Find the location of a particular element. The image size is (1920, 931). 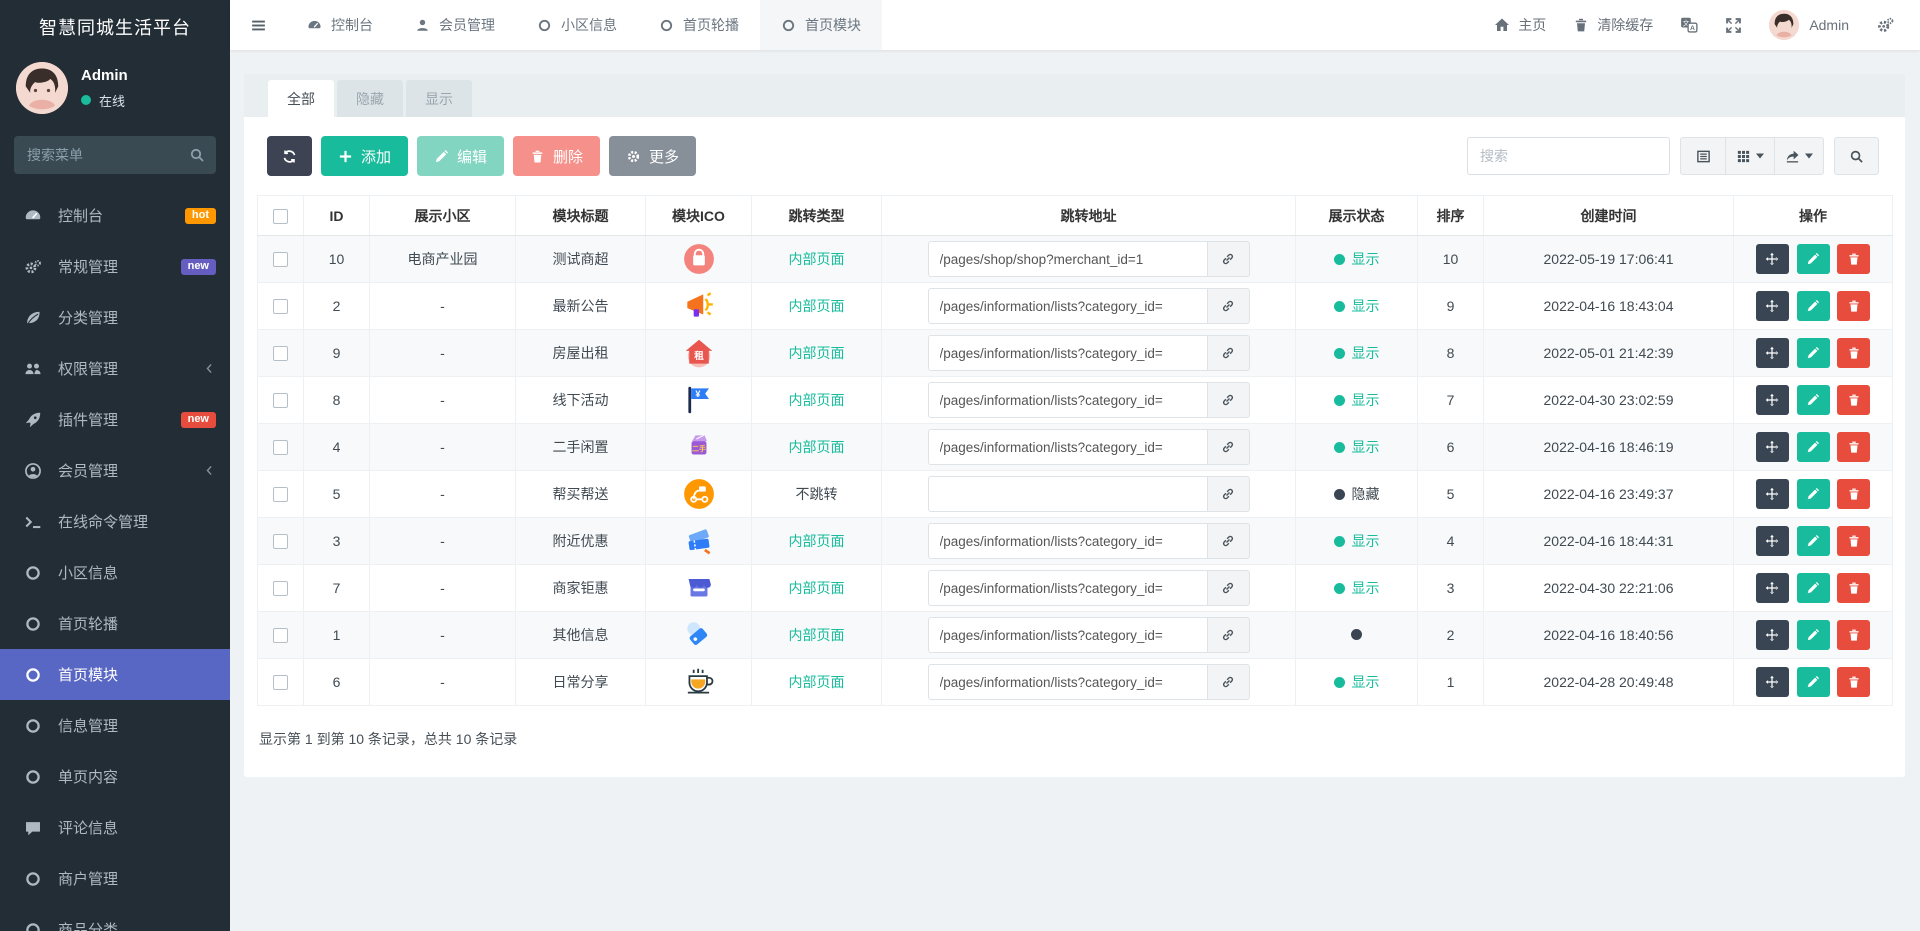

fullscreen-icon is located at coordinates (1733, 25).